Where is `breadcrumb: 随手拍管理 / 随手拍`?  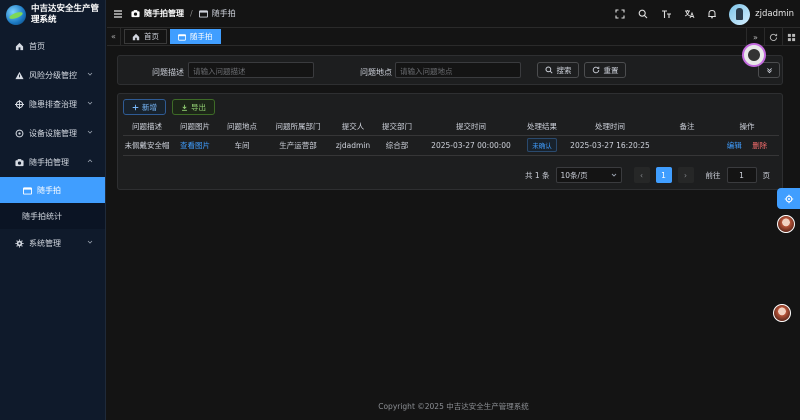
breadcrumb: 随手拍管理 / 随手拍 is located at coordinates (183, 13).